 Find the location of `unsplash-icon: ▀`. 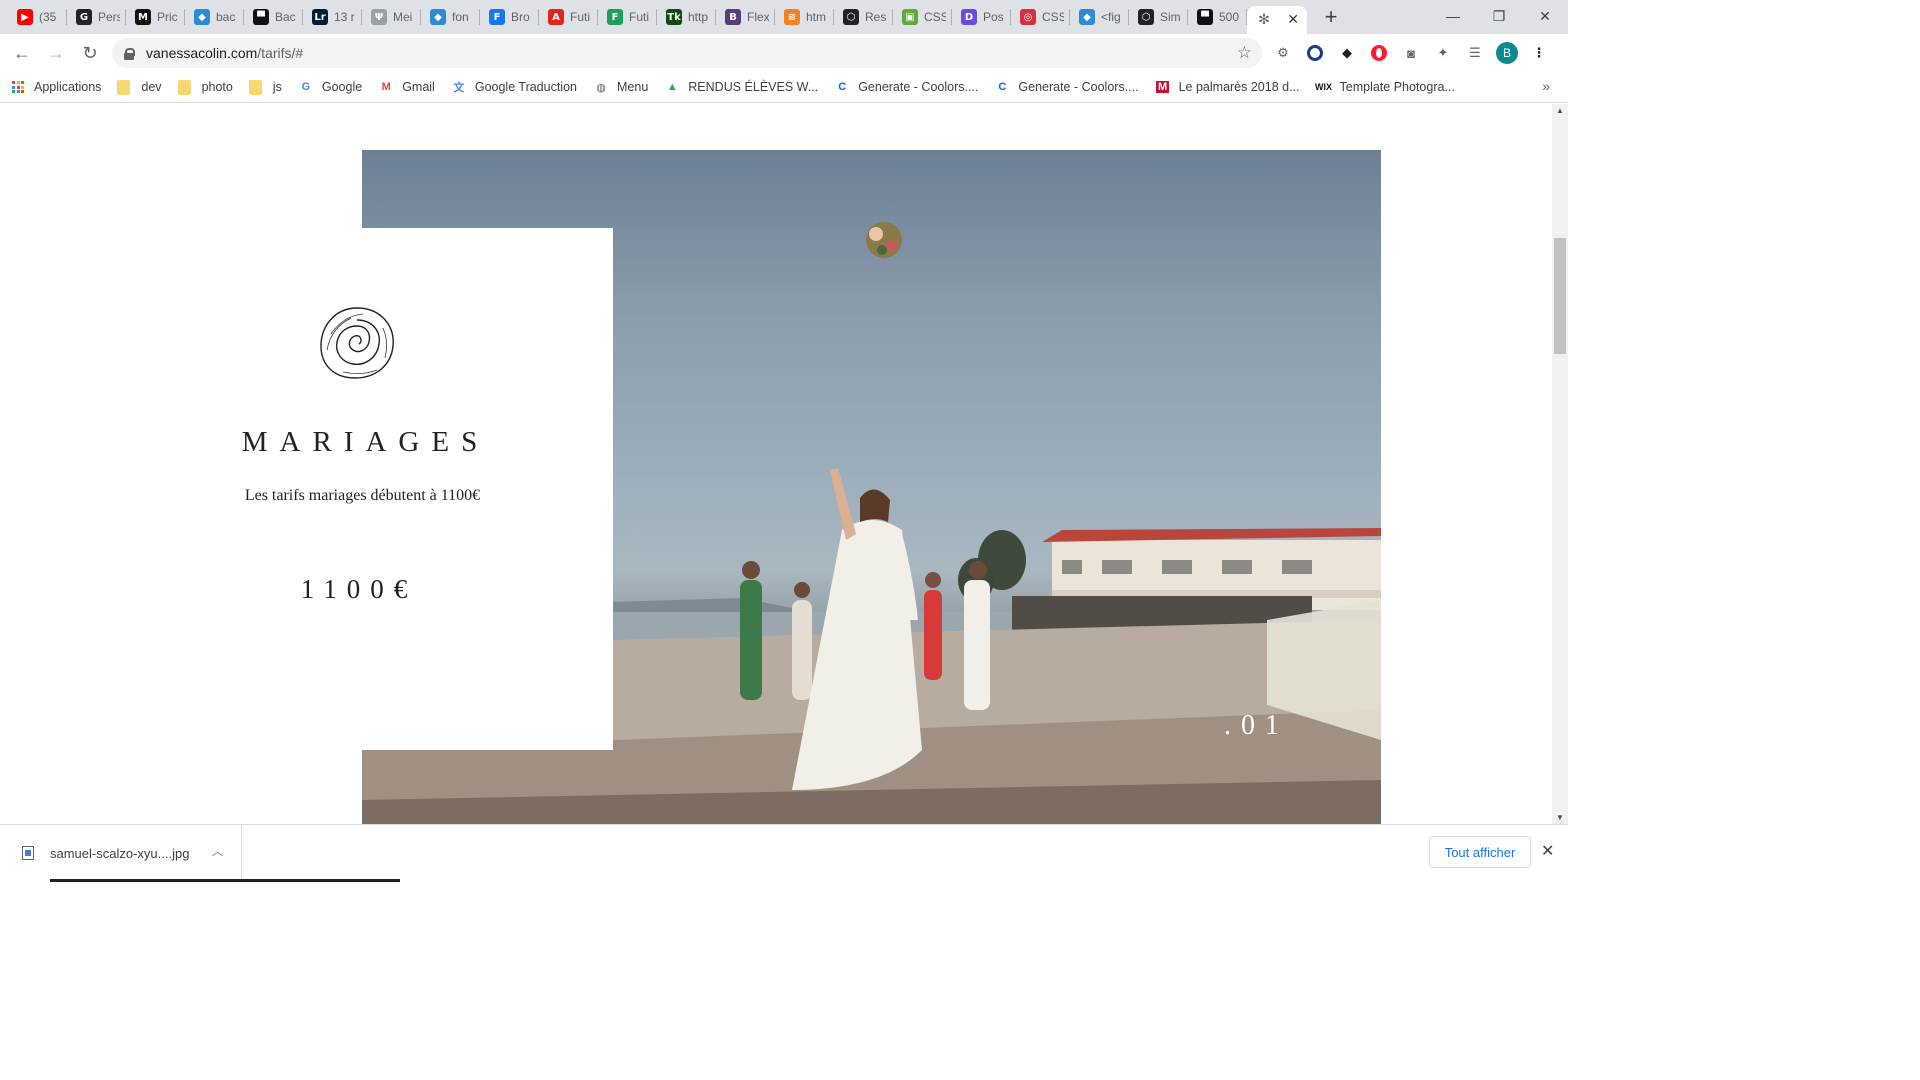

unsplash-icon: ▀ is located at coordinates (1205, 17).